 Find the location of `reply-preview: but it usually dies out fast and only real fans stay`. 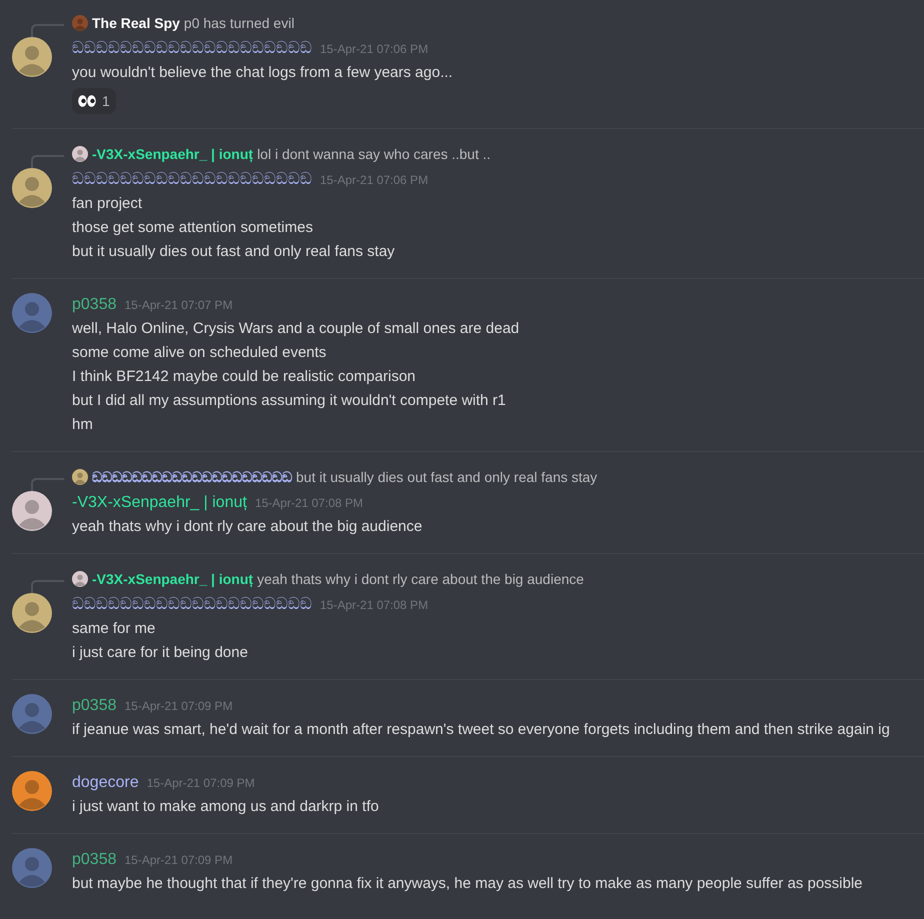

reply-preview: but it usually dies out fast and only real fans stay is located at coordinates (447, 477).